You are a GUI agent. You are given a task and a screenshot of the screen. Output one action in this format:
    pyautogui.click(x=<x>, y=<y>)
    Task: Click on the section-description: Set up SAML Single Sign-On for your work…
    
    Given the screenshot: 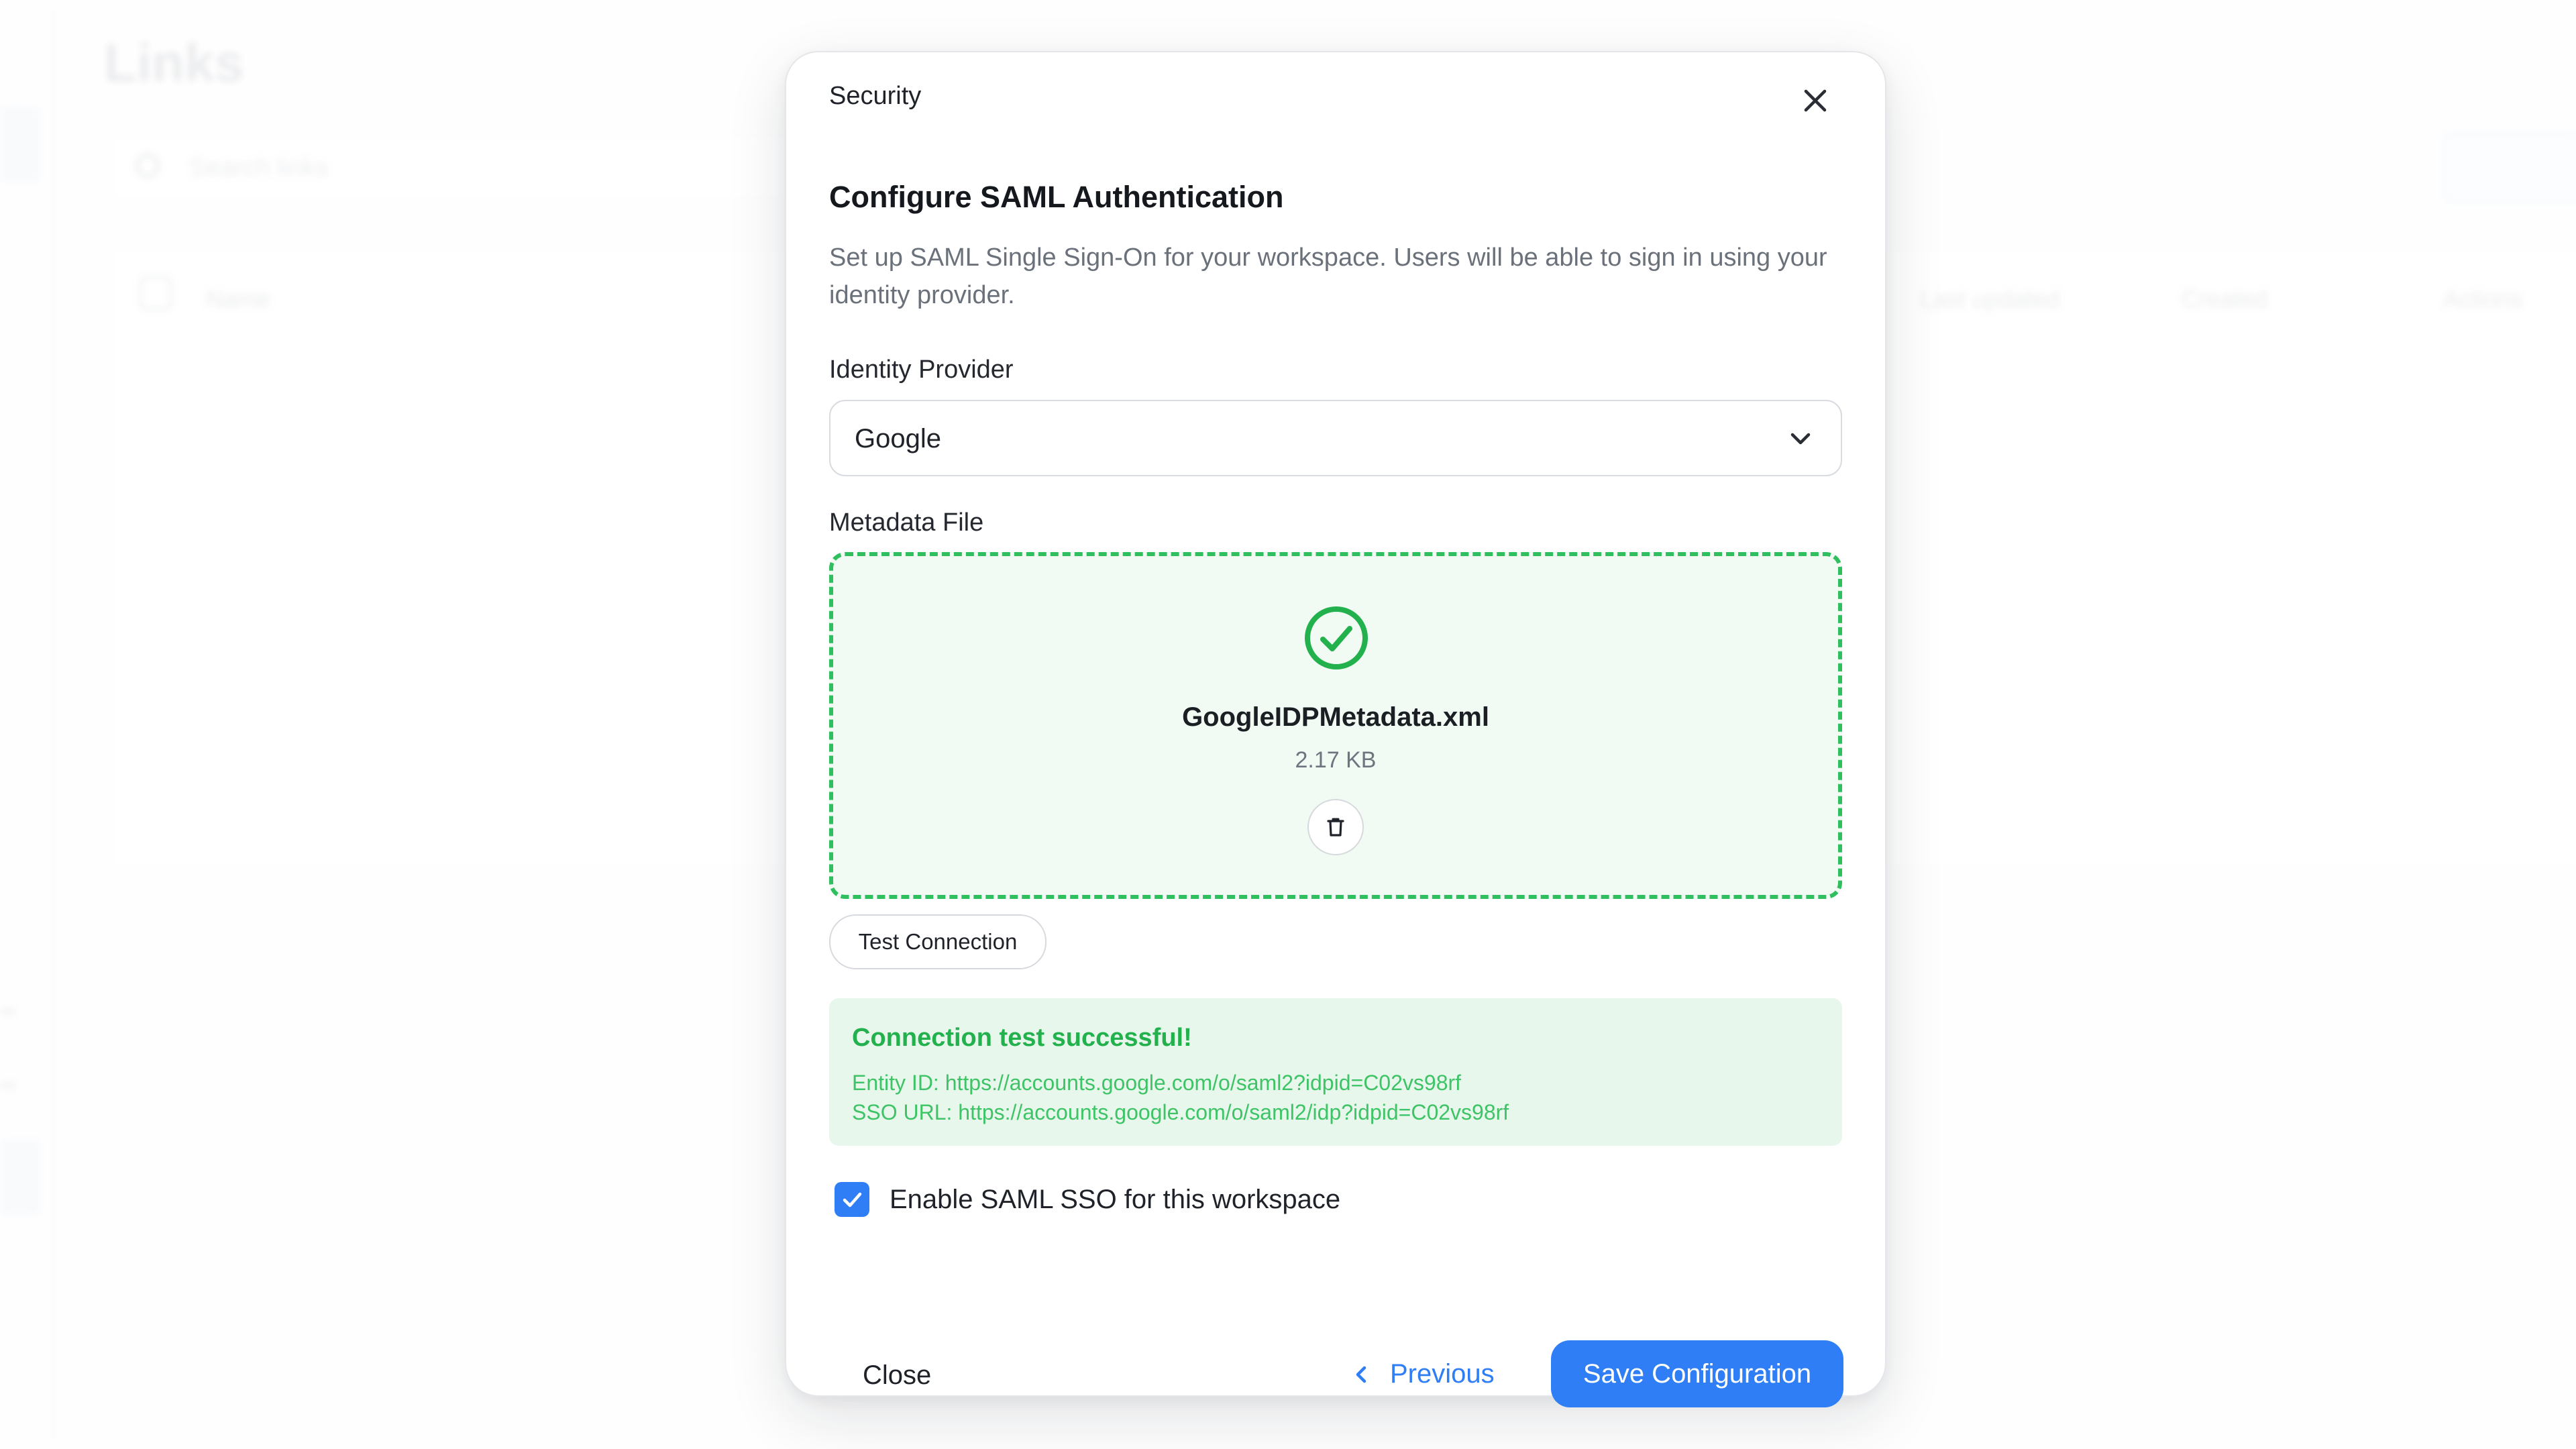 What is the action you would take?
    pyautogui.click(x=1328, y=276)
    